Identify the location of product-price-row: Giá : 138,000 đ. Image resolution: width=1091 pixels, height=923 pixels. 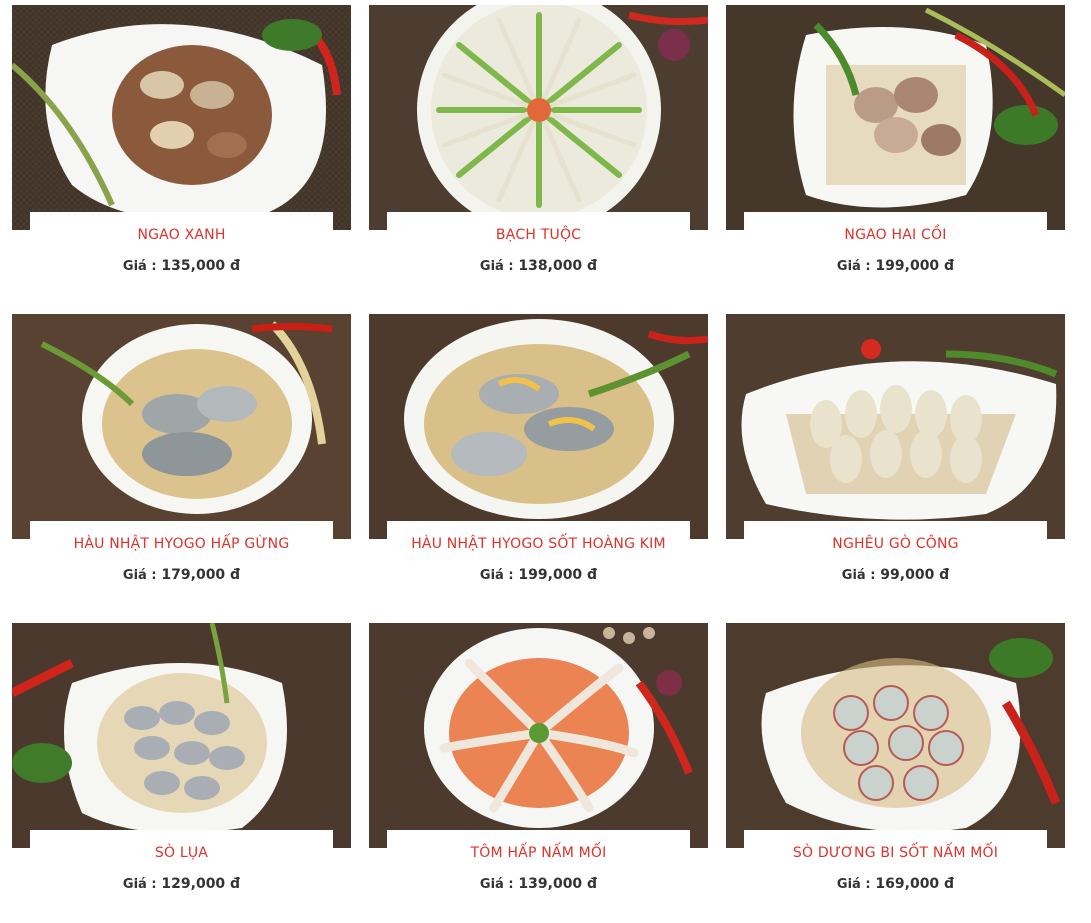
(538, 266).